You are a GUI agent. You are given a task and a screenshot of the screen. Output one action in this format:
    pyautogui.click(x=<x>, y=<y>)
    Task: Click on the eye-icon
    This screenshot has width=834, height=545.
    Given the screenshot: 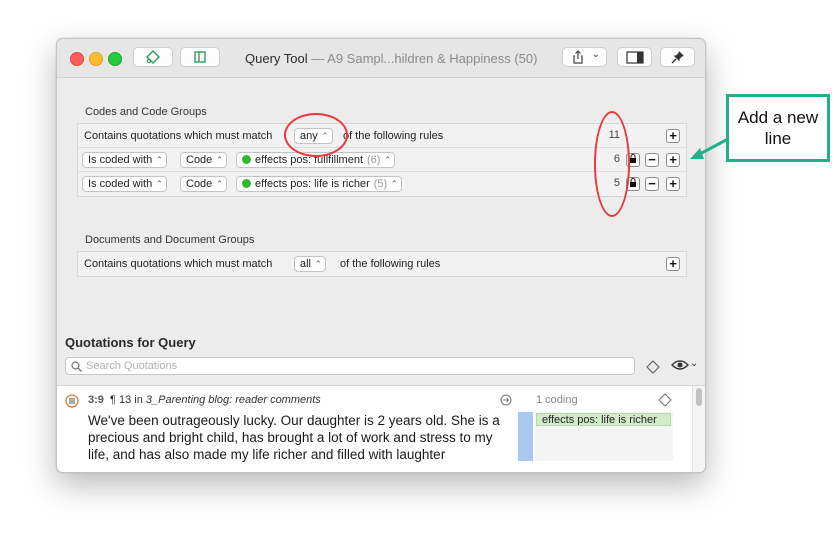 What is the action you would take?
    pyautogui.click(x=680, y=365)
    